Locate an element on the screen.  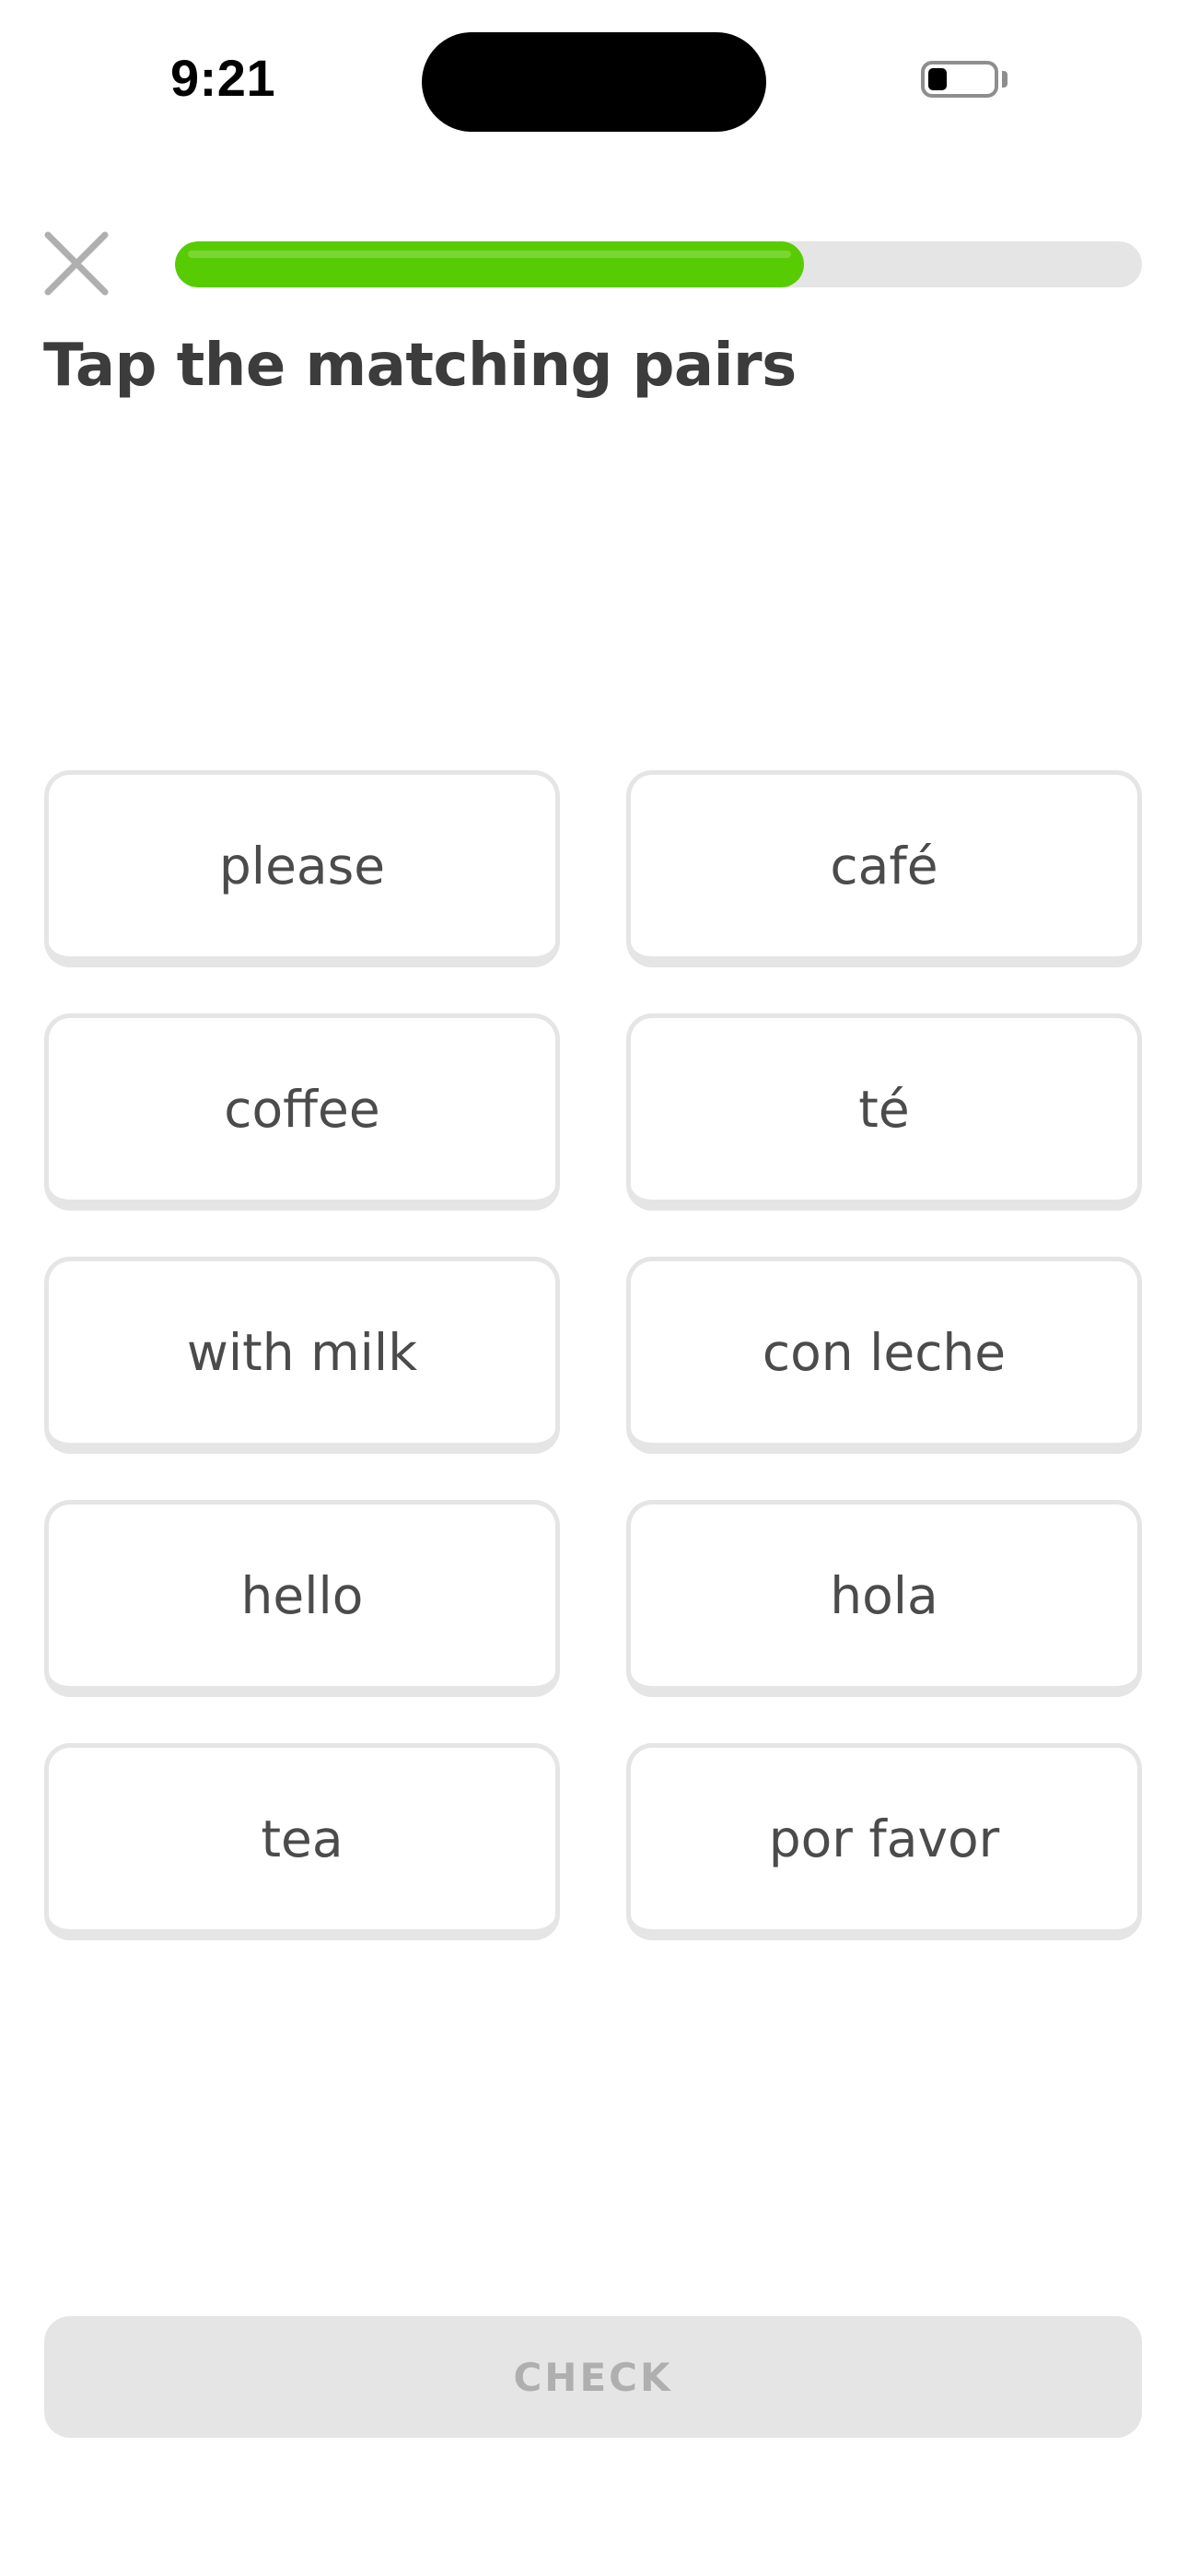
tile-label: hello is located at coordinates (302, 1595).